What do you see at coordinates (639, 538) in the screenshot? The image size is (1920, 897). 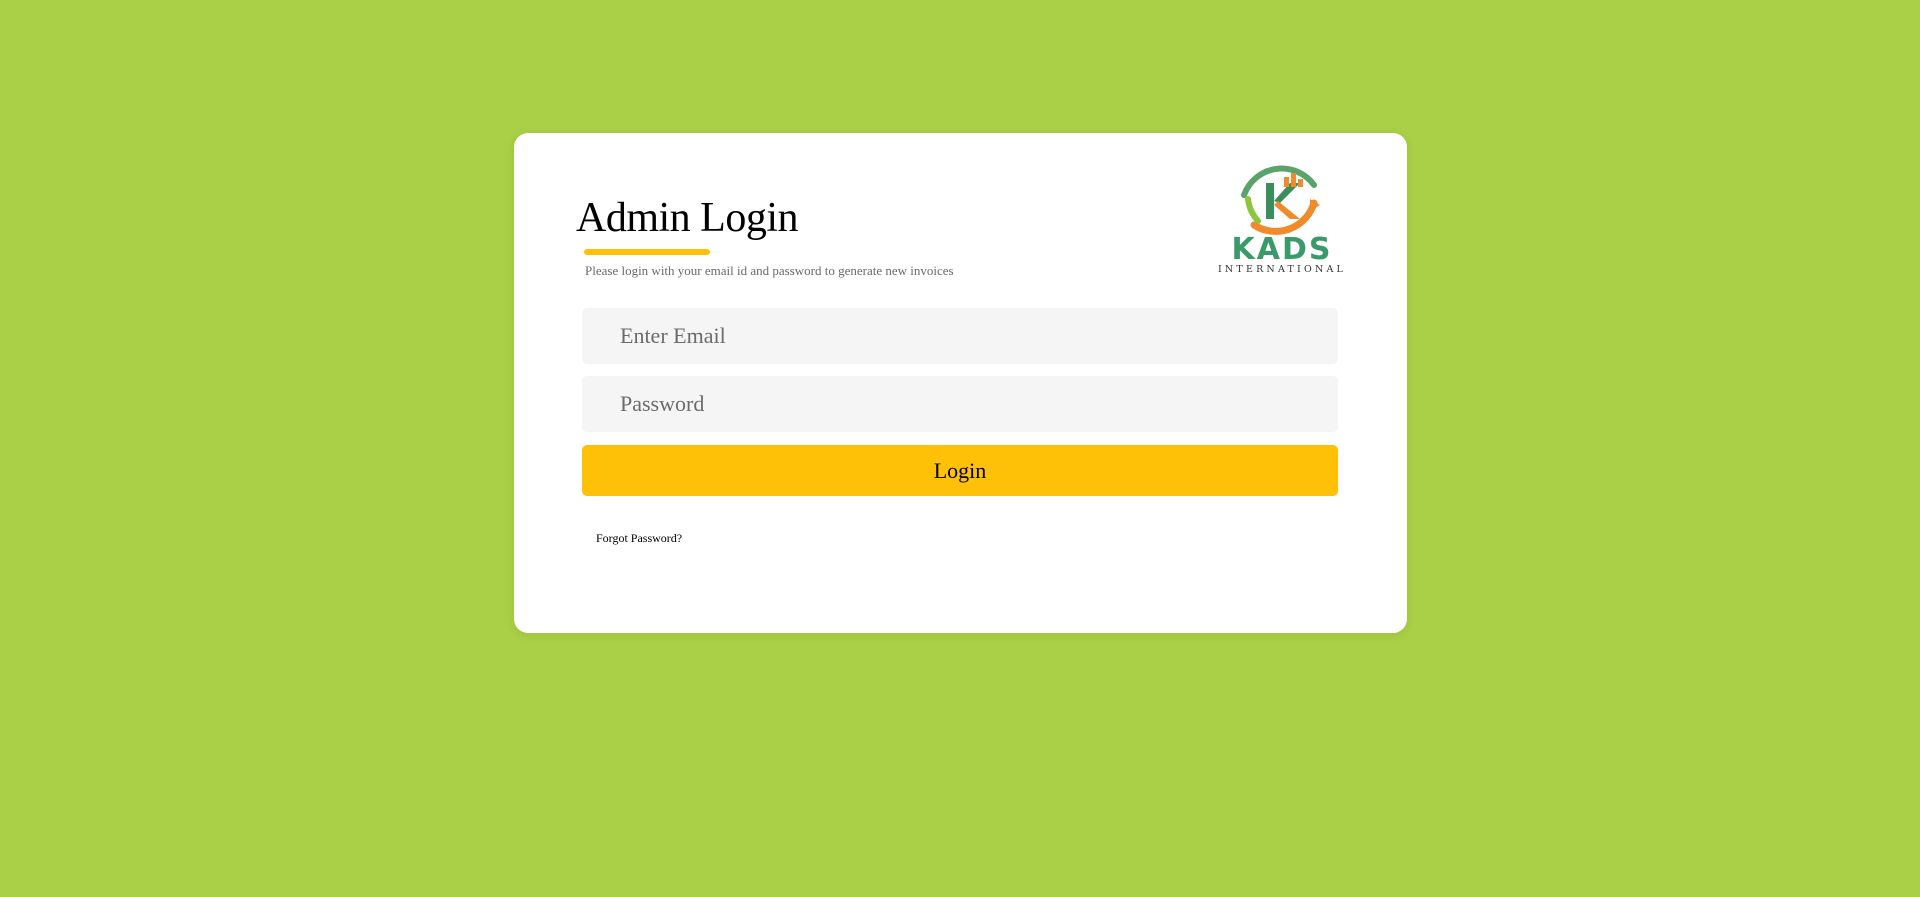 I see `forgot-password-link: Forgot Password?` at bounding box center [639, 538].